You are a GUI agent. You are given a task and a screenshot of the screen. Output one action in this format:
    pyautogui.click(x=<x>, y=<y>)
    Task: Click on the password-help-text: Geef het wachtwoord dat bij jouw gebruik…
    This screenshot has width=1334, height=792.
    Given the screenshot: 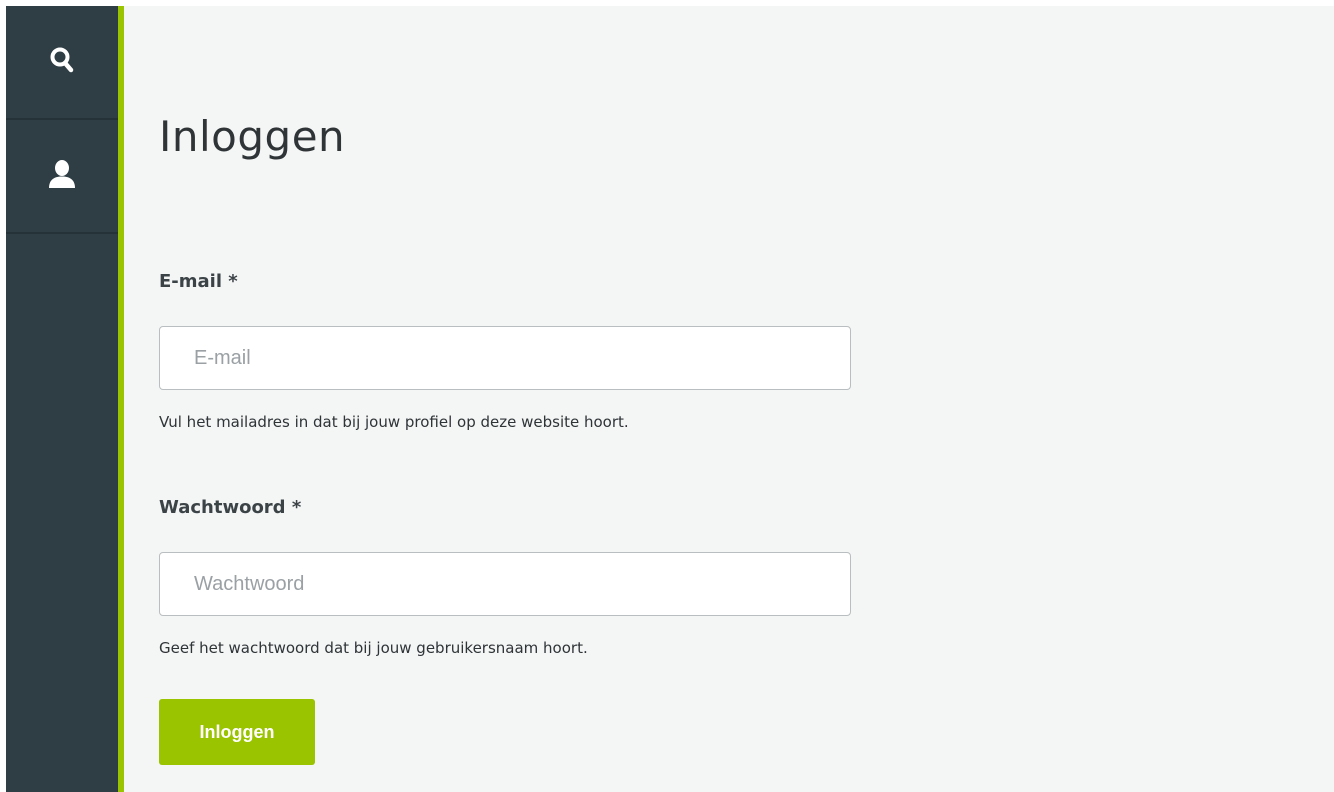 What is the action you would take?
    pyautogui.click(x=373, y=648)
    